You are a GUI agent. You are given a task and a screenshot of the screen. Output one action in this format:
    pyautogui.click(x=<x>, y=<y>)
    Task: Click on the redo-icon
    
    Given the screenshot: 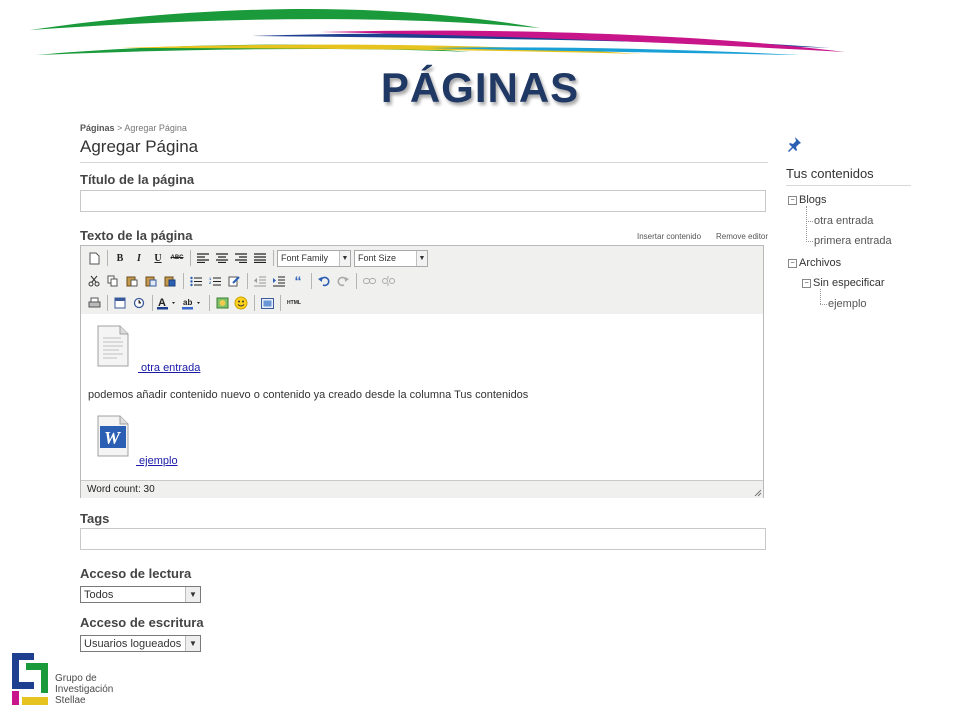 What is the action you would take?
    pyautogui.click(x=343, y=281)
    